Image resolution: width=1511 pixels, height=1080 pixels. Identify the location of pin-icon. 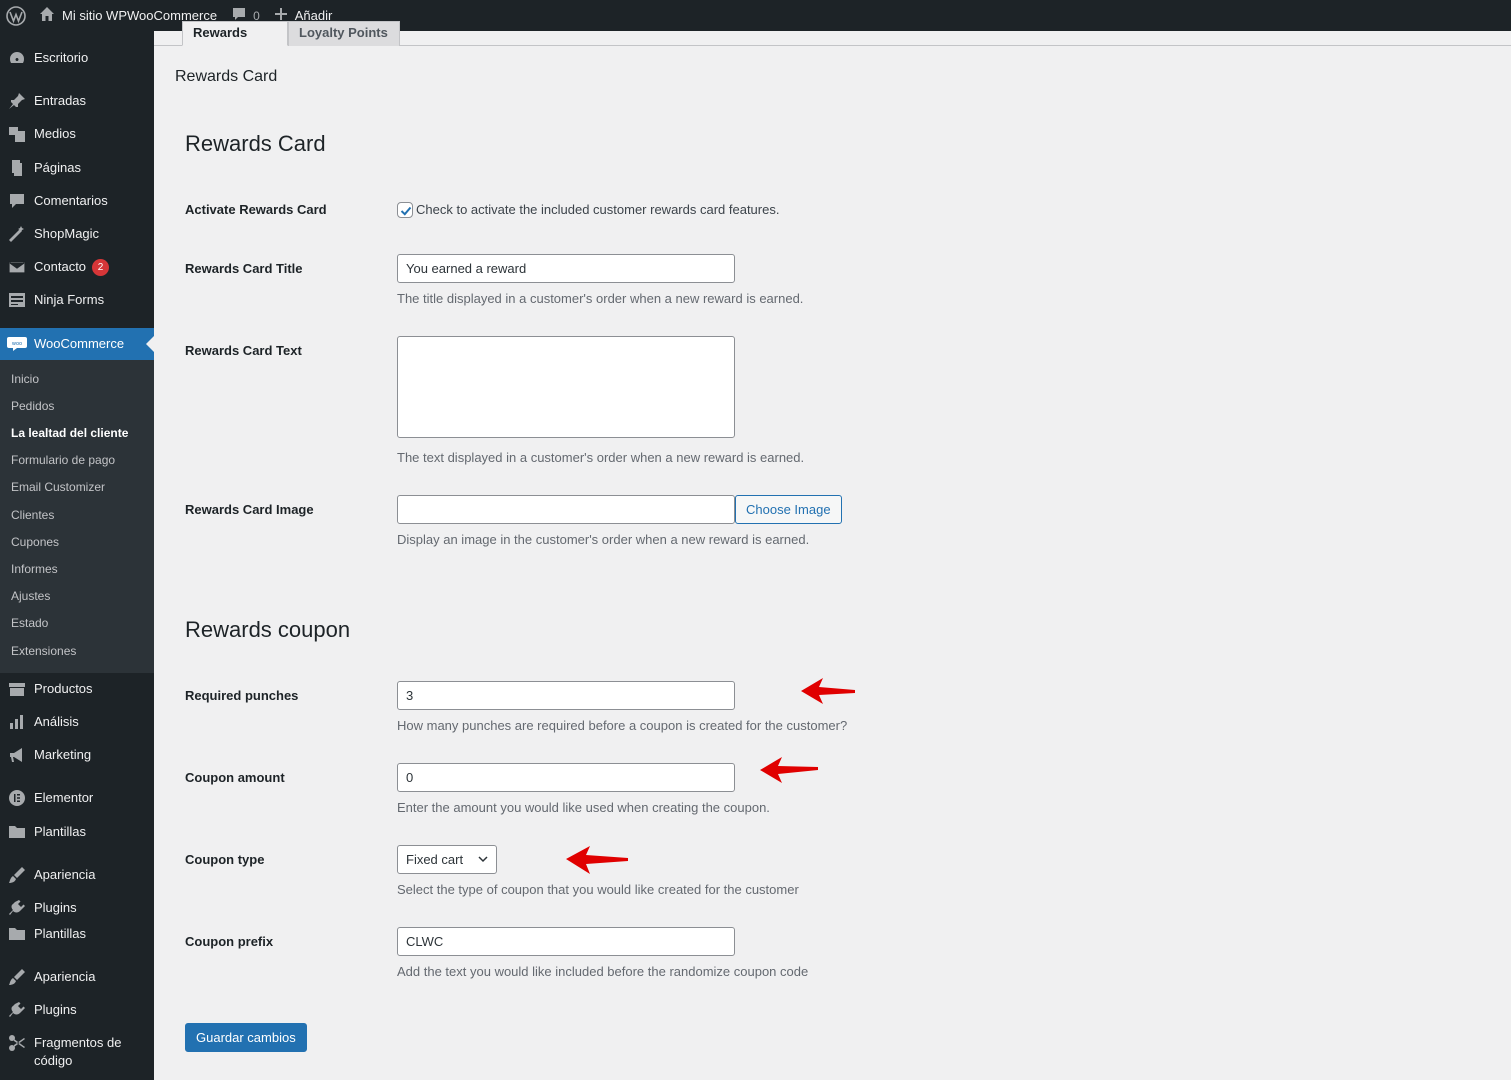
(17, 101).